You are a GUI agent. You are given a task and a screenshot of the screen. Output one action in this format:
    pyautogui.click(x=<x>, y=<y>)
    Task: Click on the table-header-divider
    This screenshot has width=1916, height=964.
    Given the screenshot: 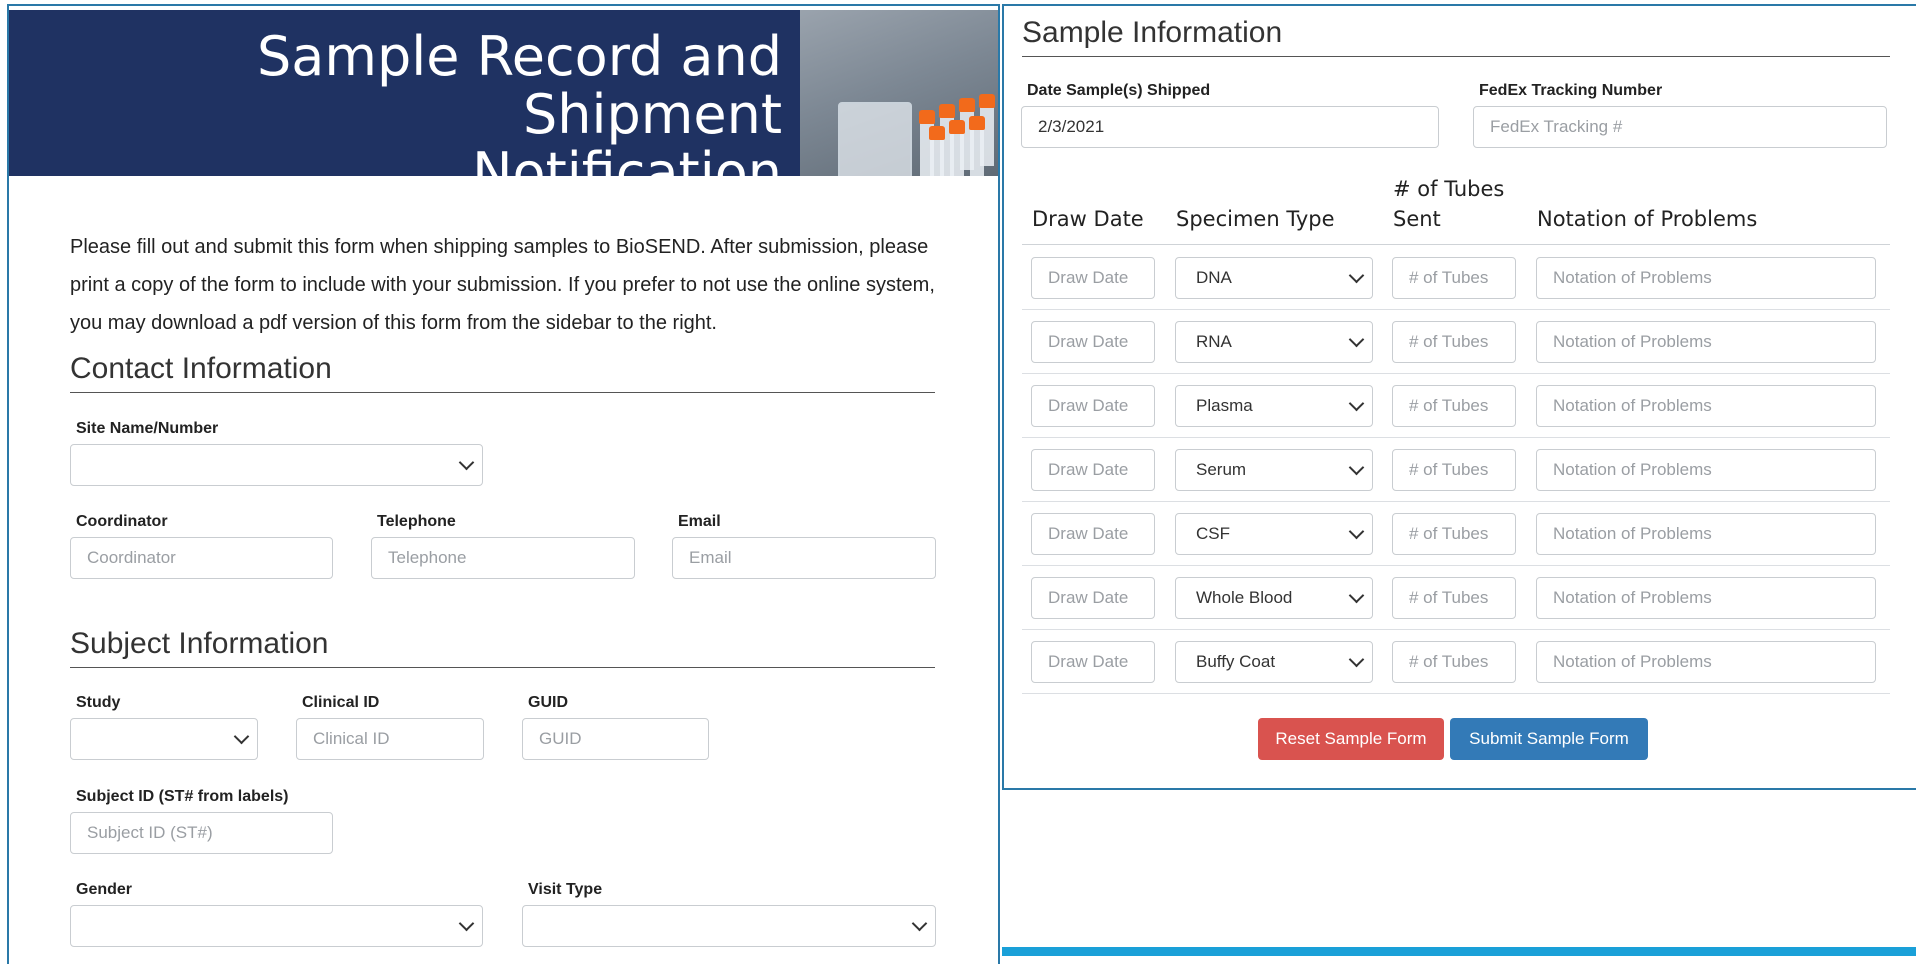 What is the action you would take?
    pyautogui.click(x=1456, y=244)
    